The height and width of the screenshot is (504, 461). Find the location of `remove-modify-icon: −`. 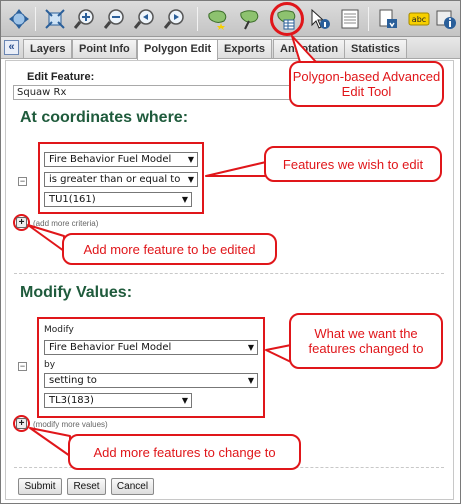

remove-modify-icon: − is located at coordinates (22, 366).